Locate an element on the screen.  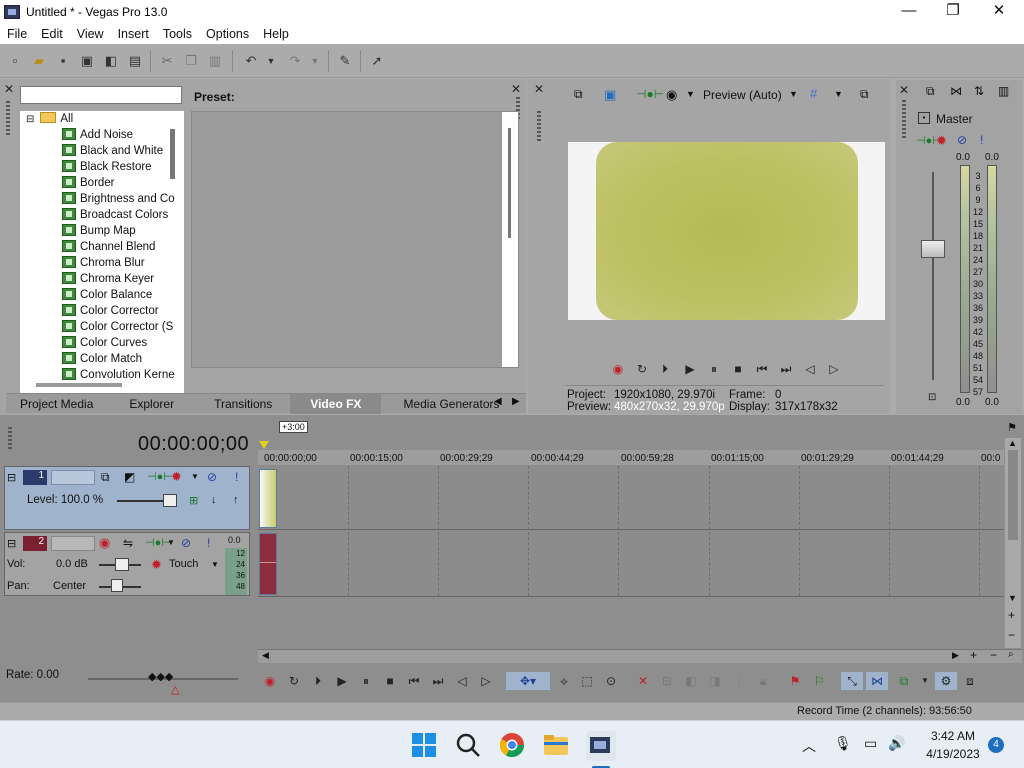
insert-marker-icon: ⚑ is located at coordinates (795, 681).